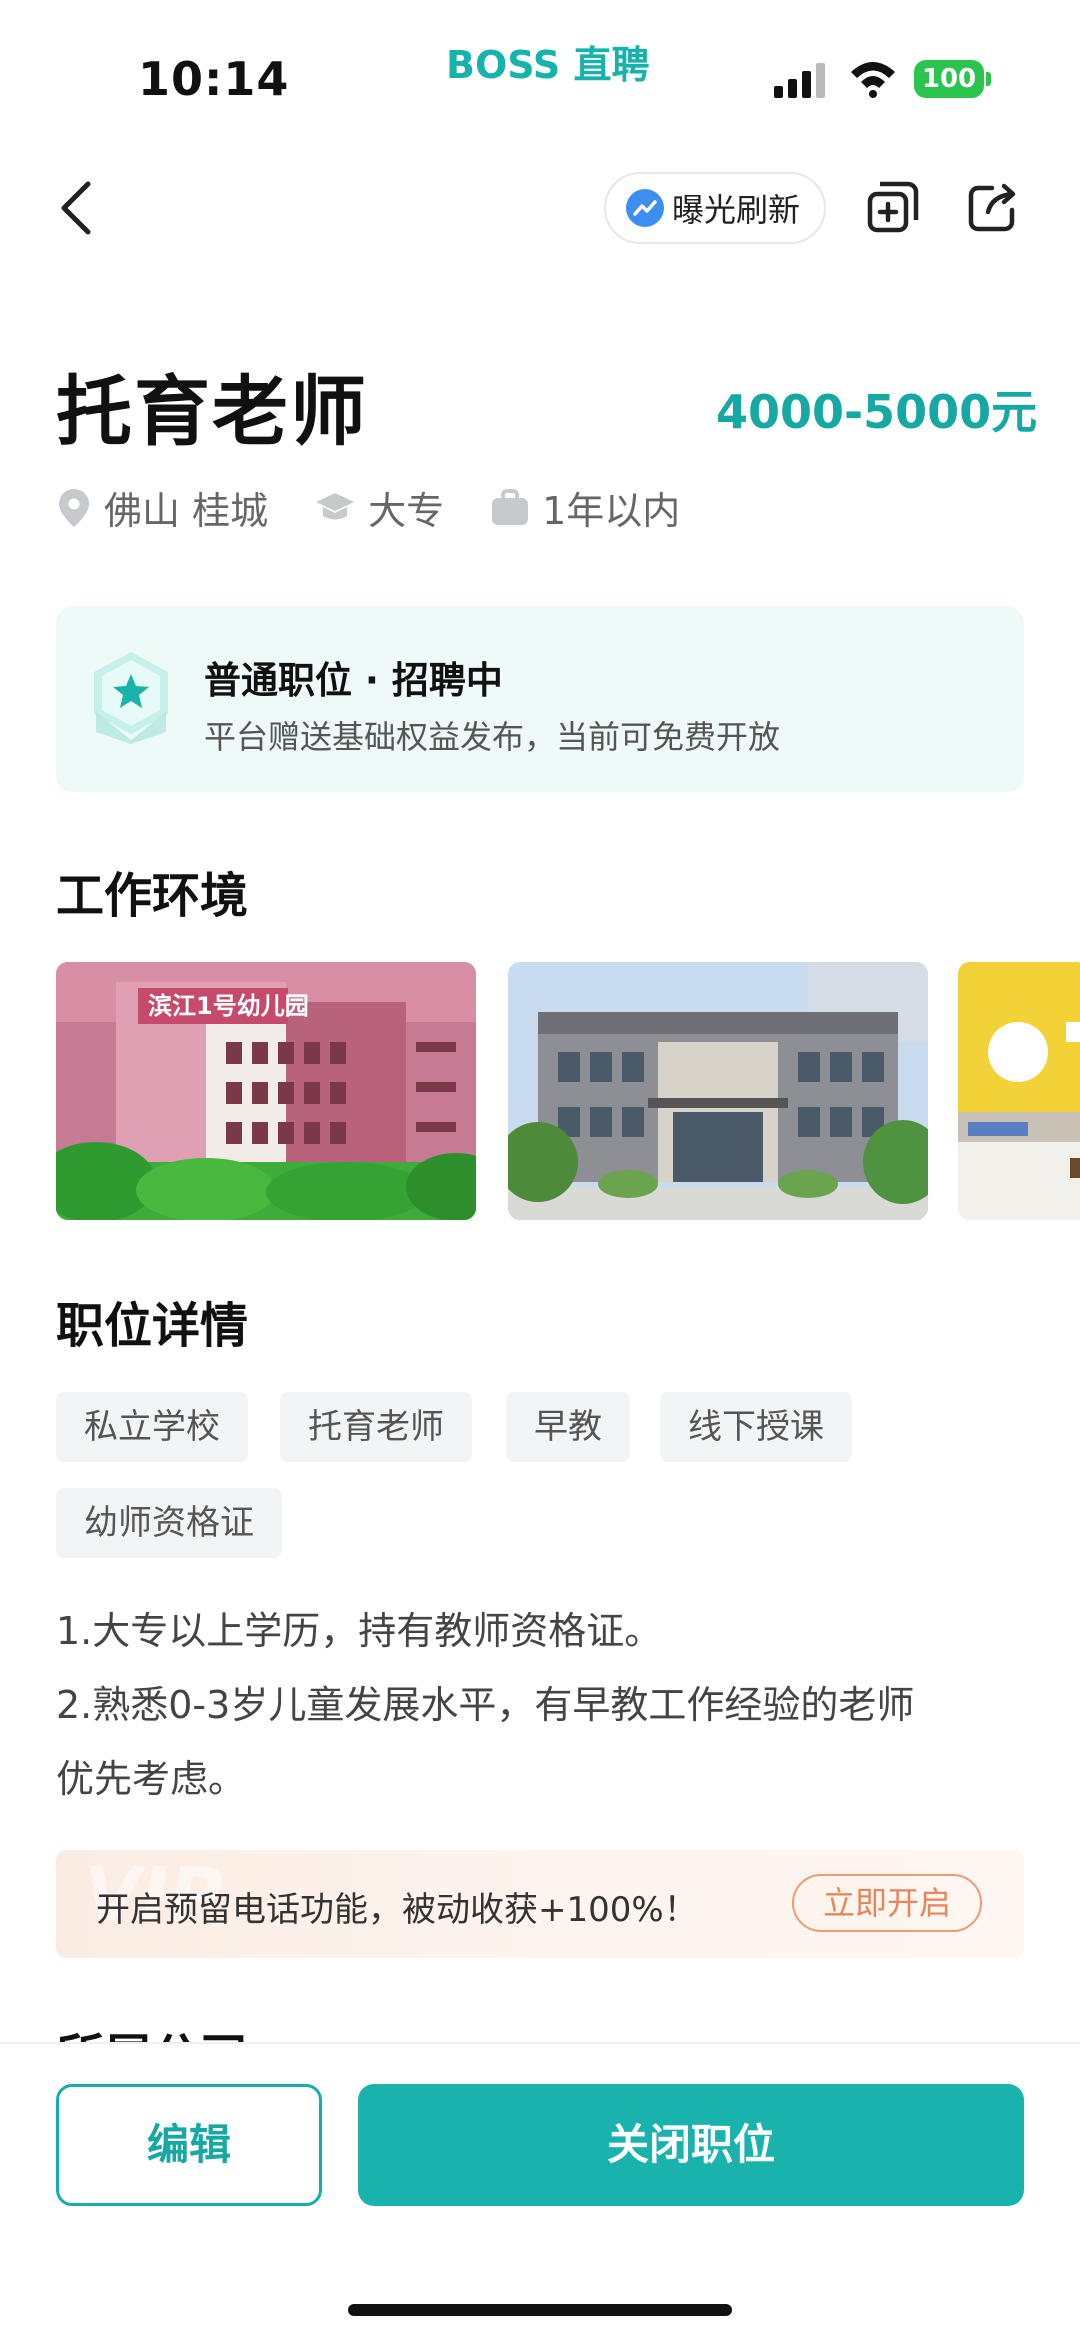 This screenshot has height=2343, width=1080. Describe the element at coordinates (611, 511) in the screenshot. I see `experience-text: 1年以内` at that location.